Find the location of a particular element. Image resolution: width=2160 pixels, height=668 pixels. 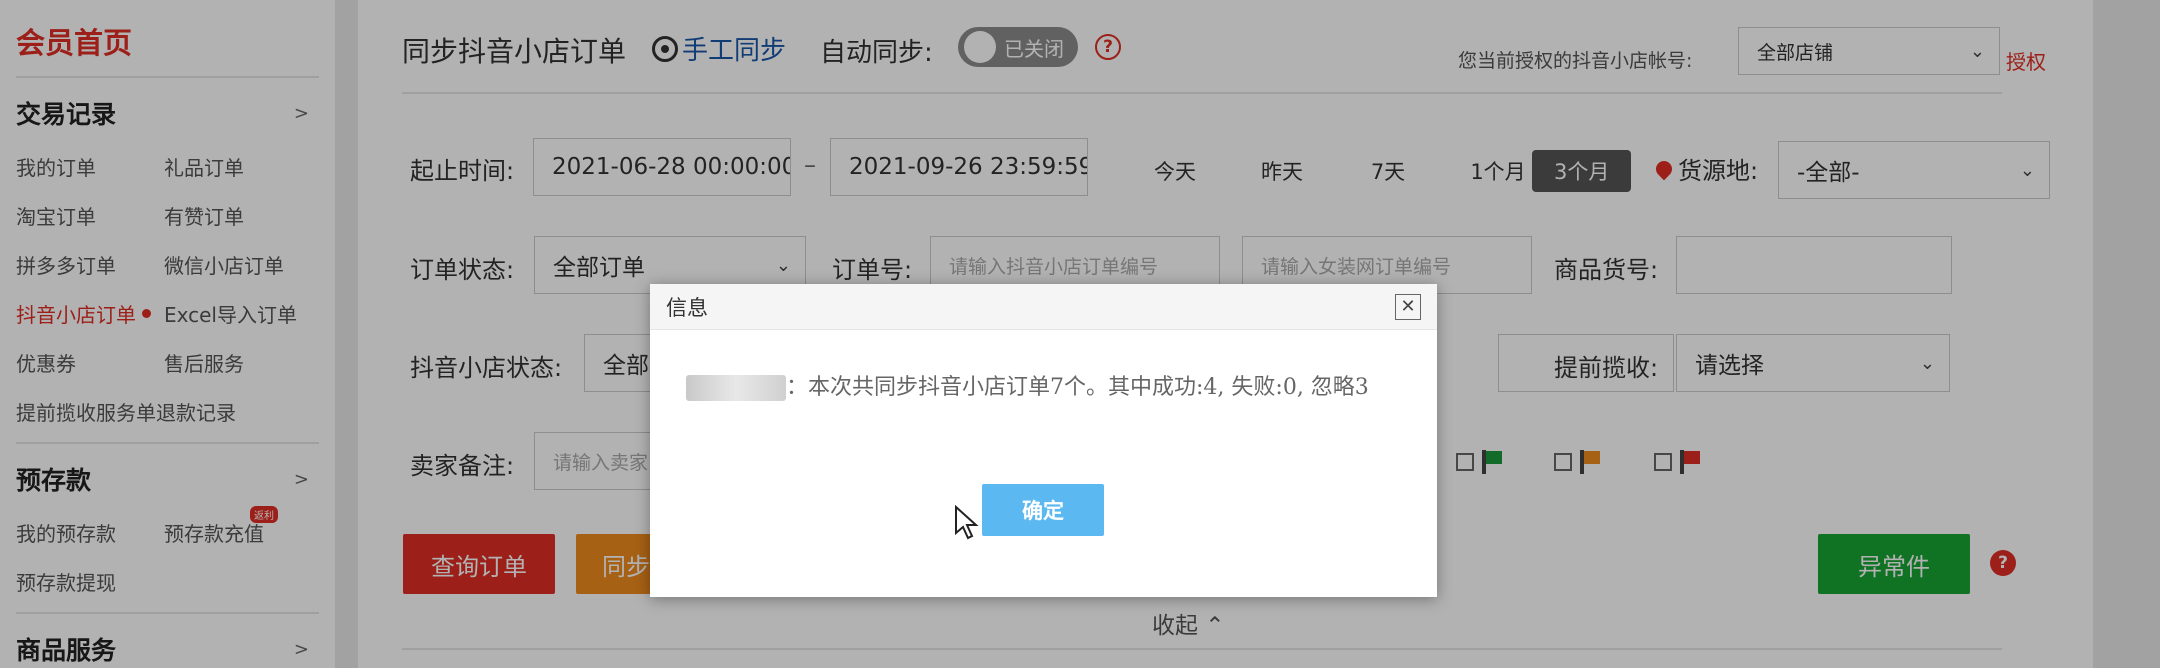

dialog-title: 信息 is located at coordinates (687, 307).